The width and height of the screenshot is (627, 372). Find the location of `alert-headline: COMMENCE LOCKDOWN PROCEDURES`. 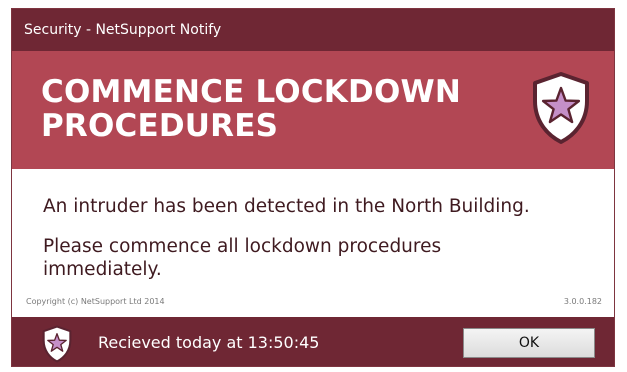

alert-headline: COMMENCE LOCKDOWN PROCEDURES is located at coordinates (276, 109).